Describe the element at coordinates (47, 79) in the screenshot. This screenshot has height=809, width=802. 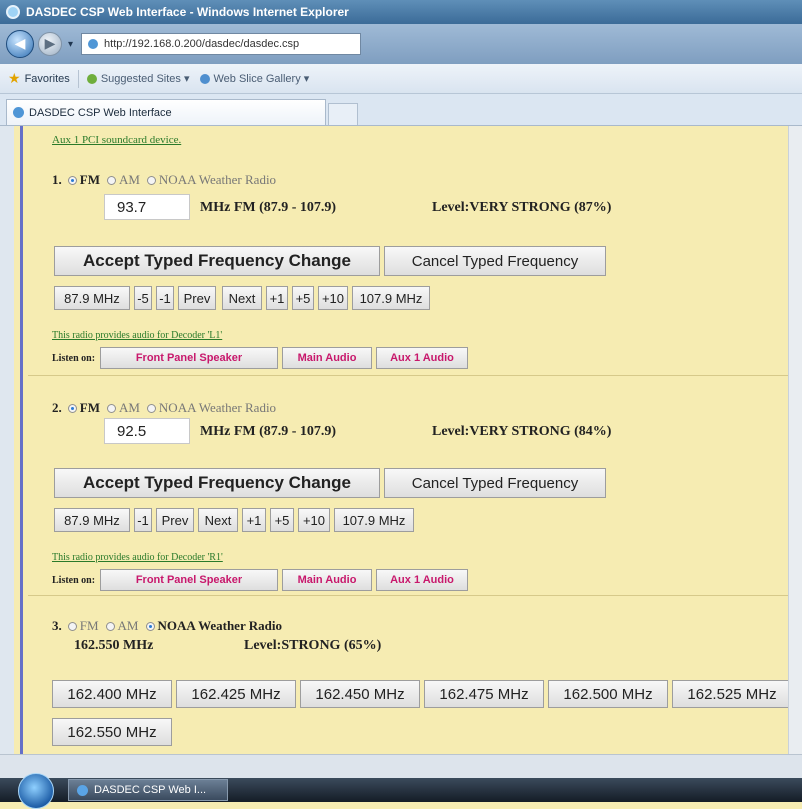
I see `favorites-button: Favorites` at that location.